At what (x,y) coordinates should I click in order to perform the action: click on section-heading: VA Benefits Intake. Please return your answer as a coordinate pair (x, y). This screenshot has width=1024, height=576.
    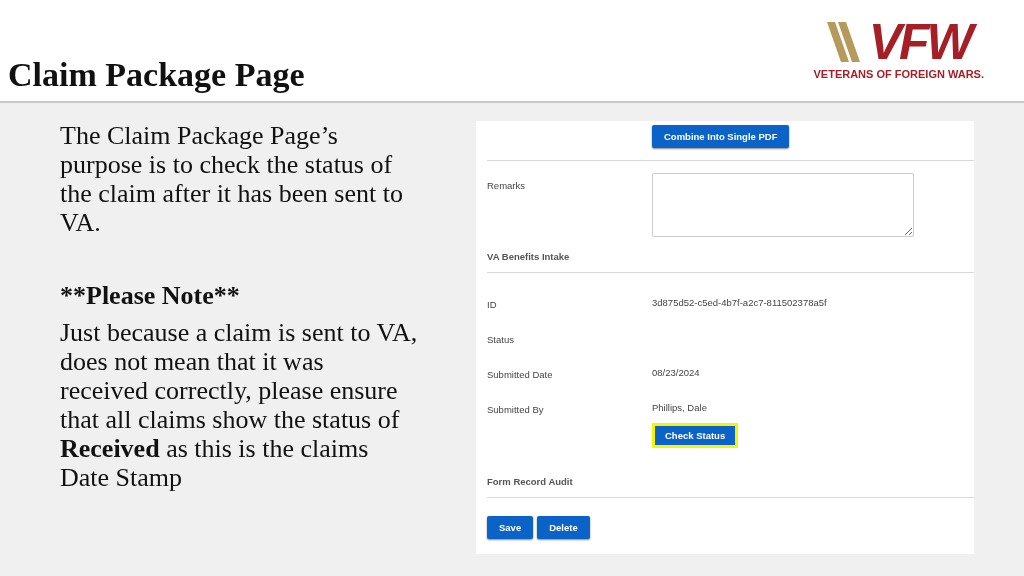
    Looking at the image, I should click on (528, 256).